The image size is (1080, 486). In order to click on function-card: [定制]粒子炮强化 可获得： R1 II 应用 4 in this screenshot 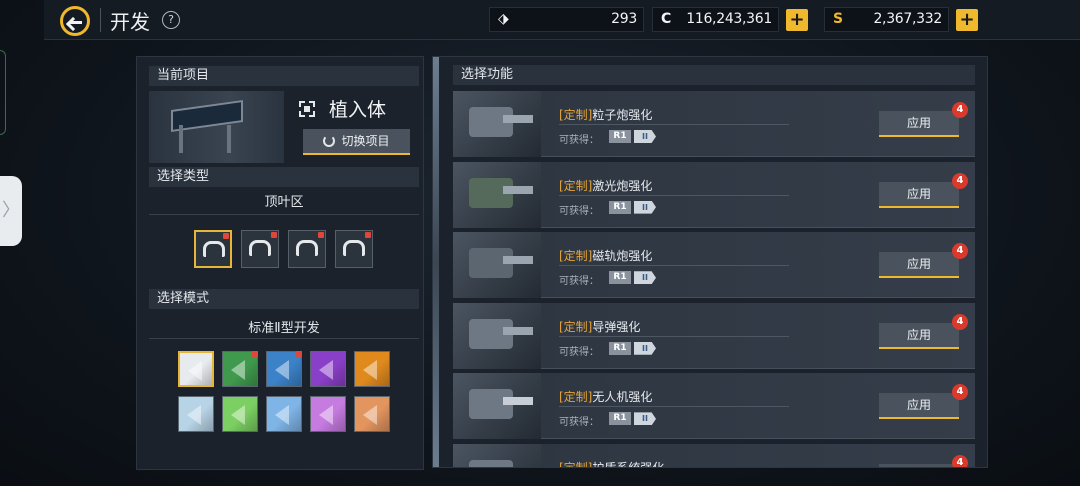, I will do `click(714, 124)`.